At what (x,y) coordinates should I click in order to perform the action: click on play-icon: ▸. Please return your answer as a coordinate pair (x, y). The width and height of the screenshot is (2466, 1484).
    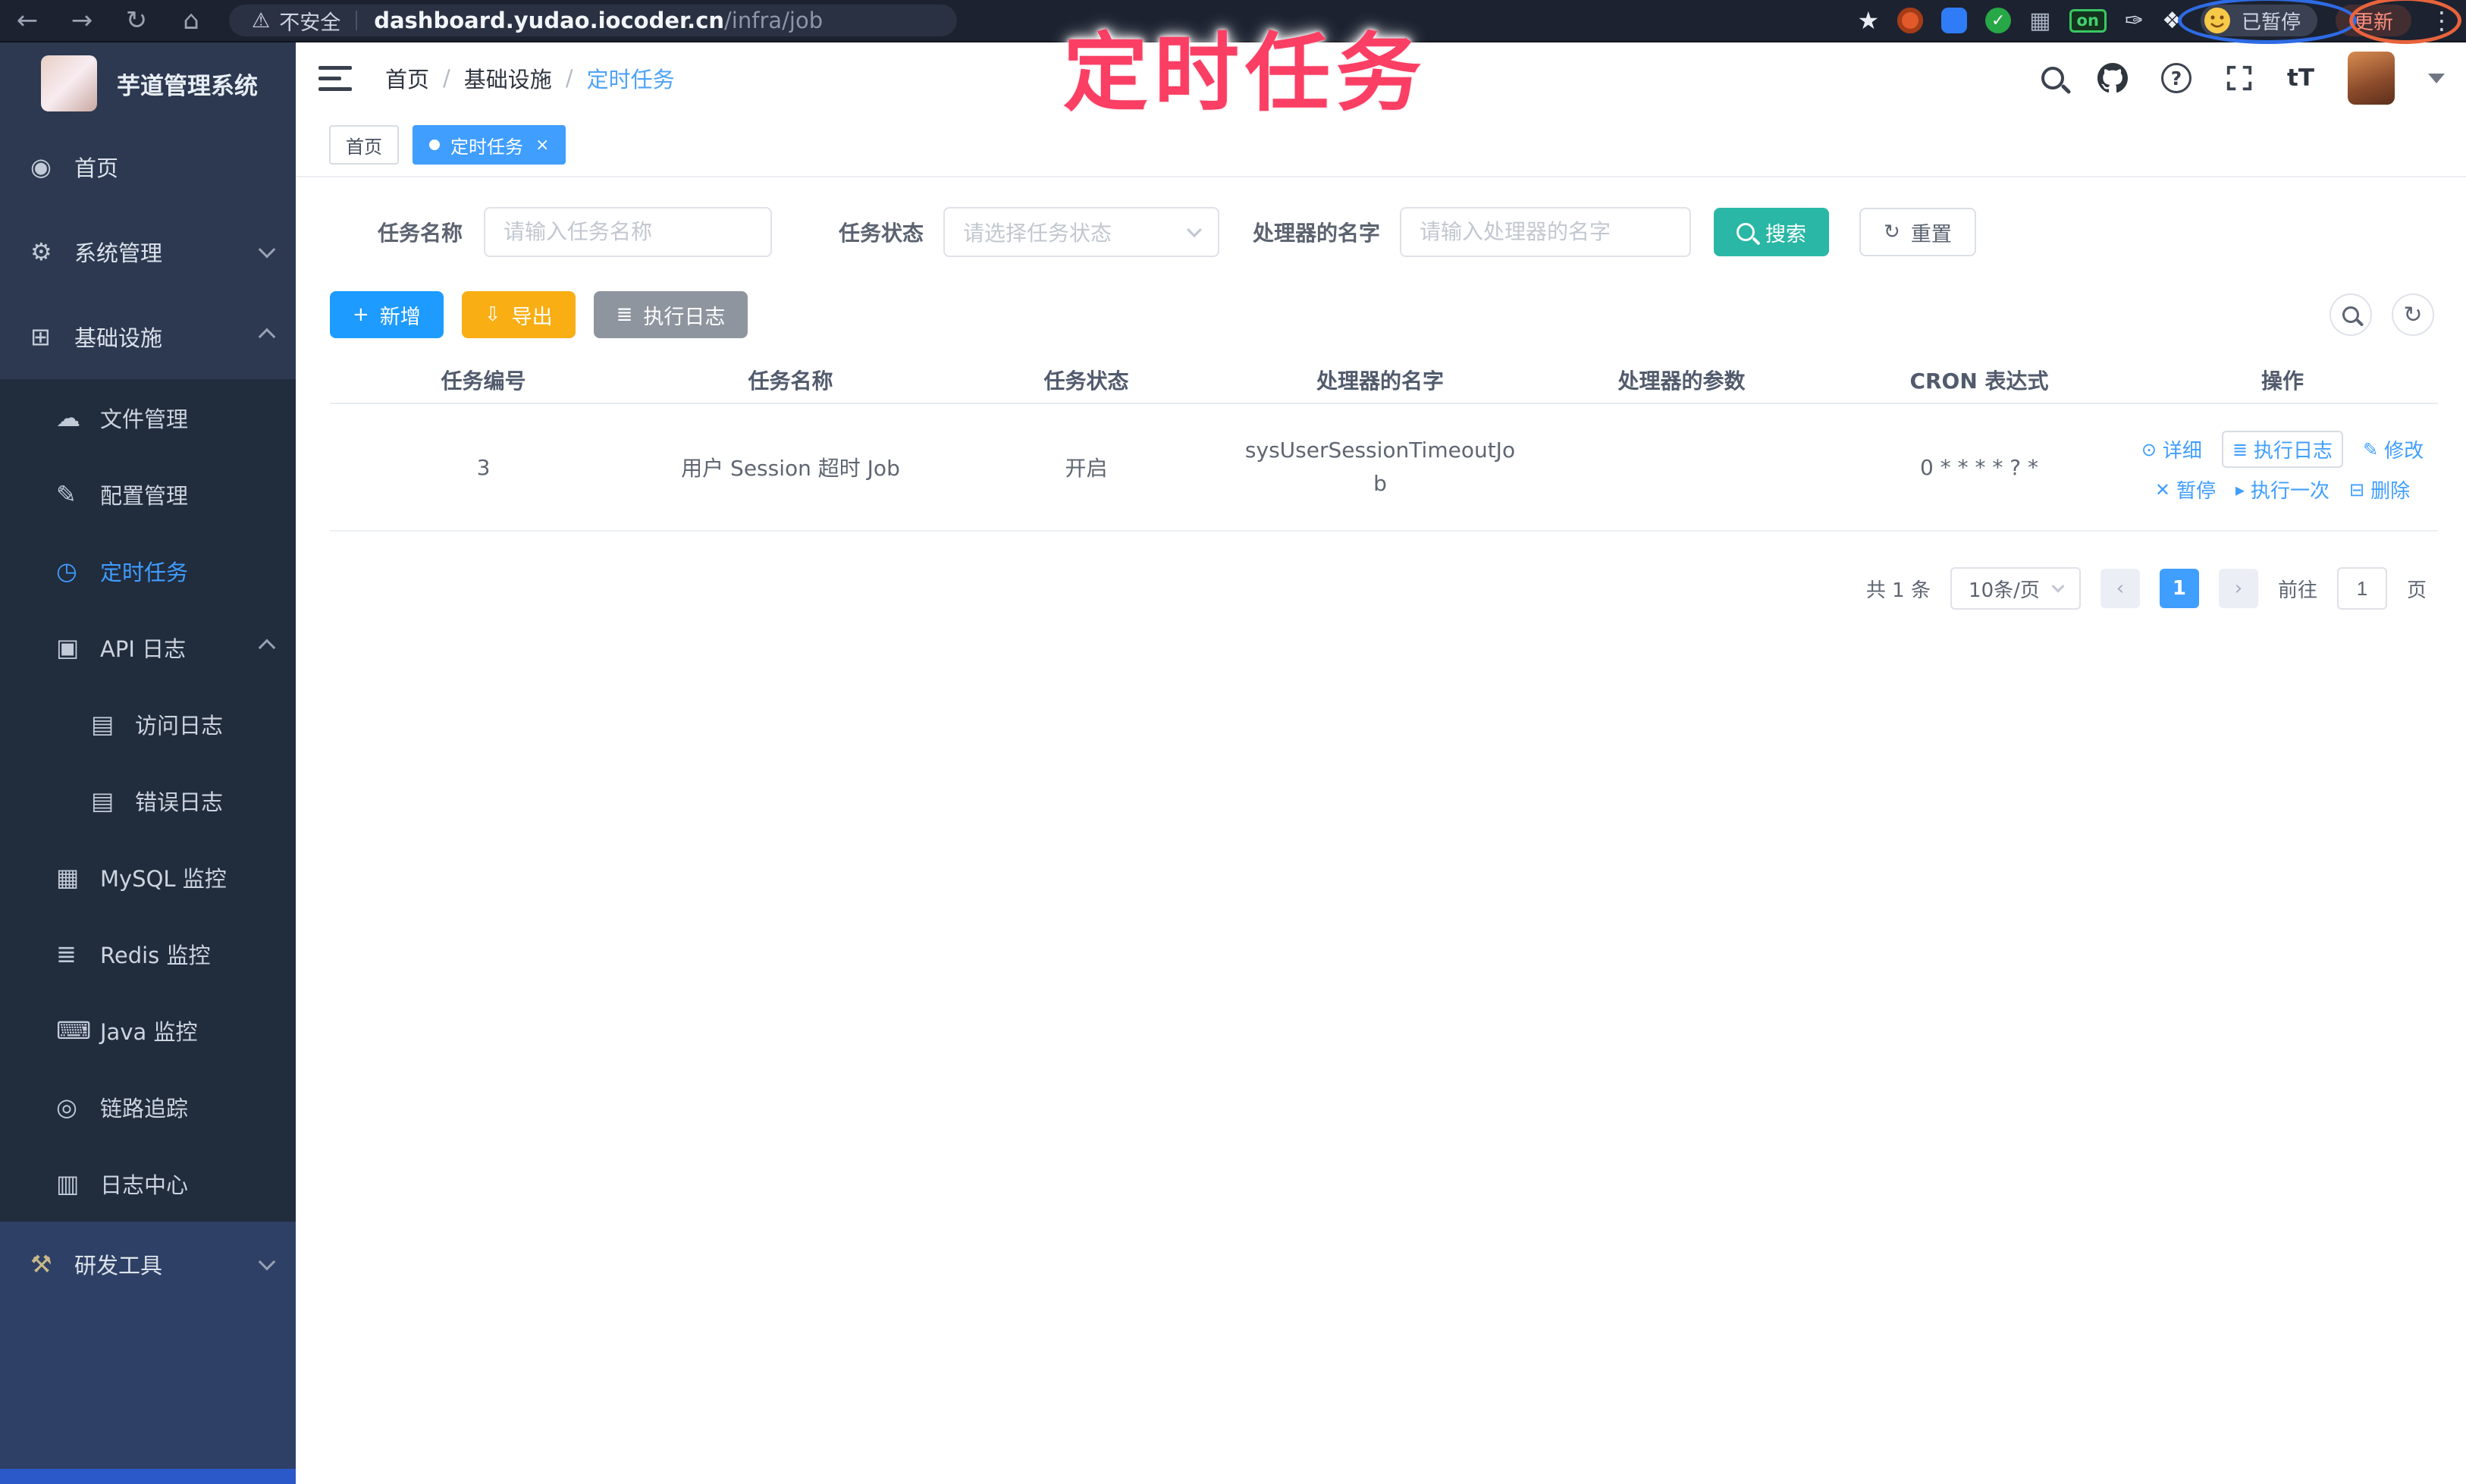
    Looking at the image, I should click on (2240, 489).